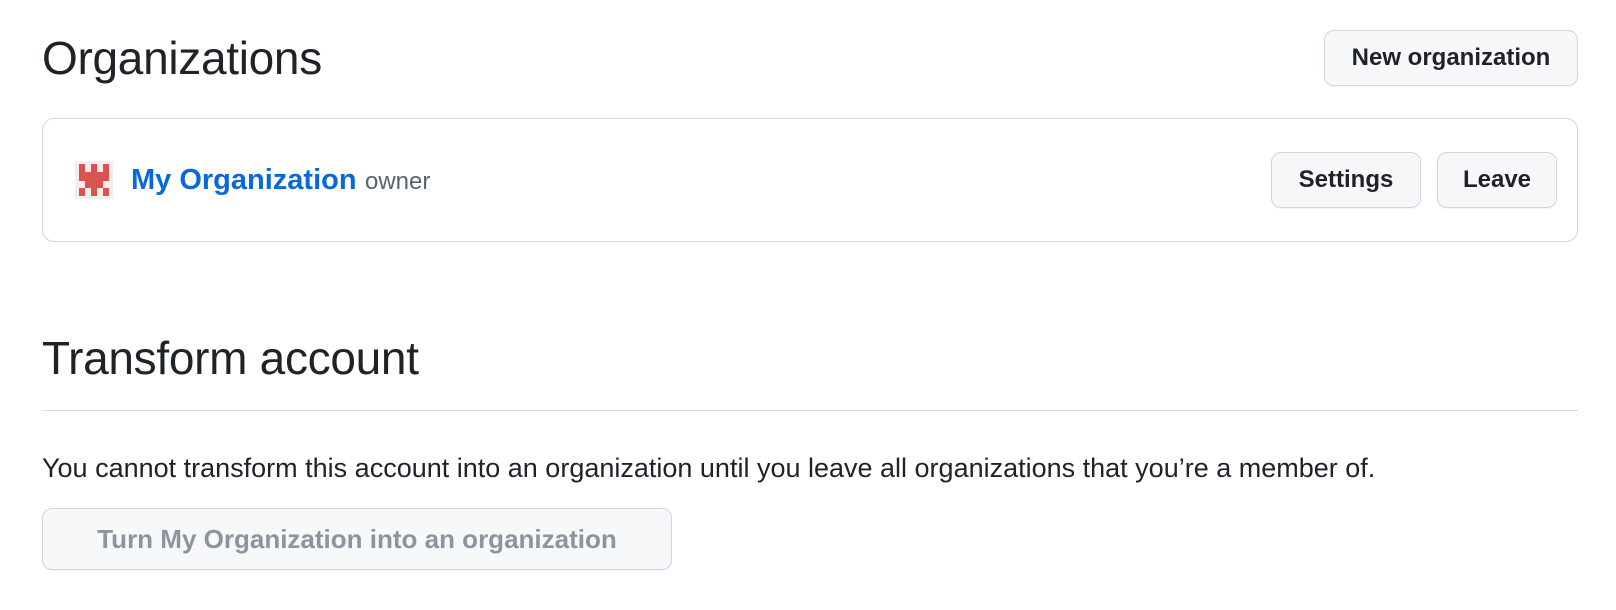  I want to click on transform-account-title: Transform account, so click(230, 358).